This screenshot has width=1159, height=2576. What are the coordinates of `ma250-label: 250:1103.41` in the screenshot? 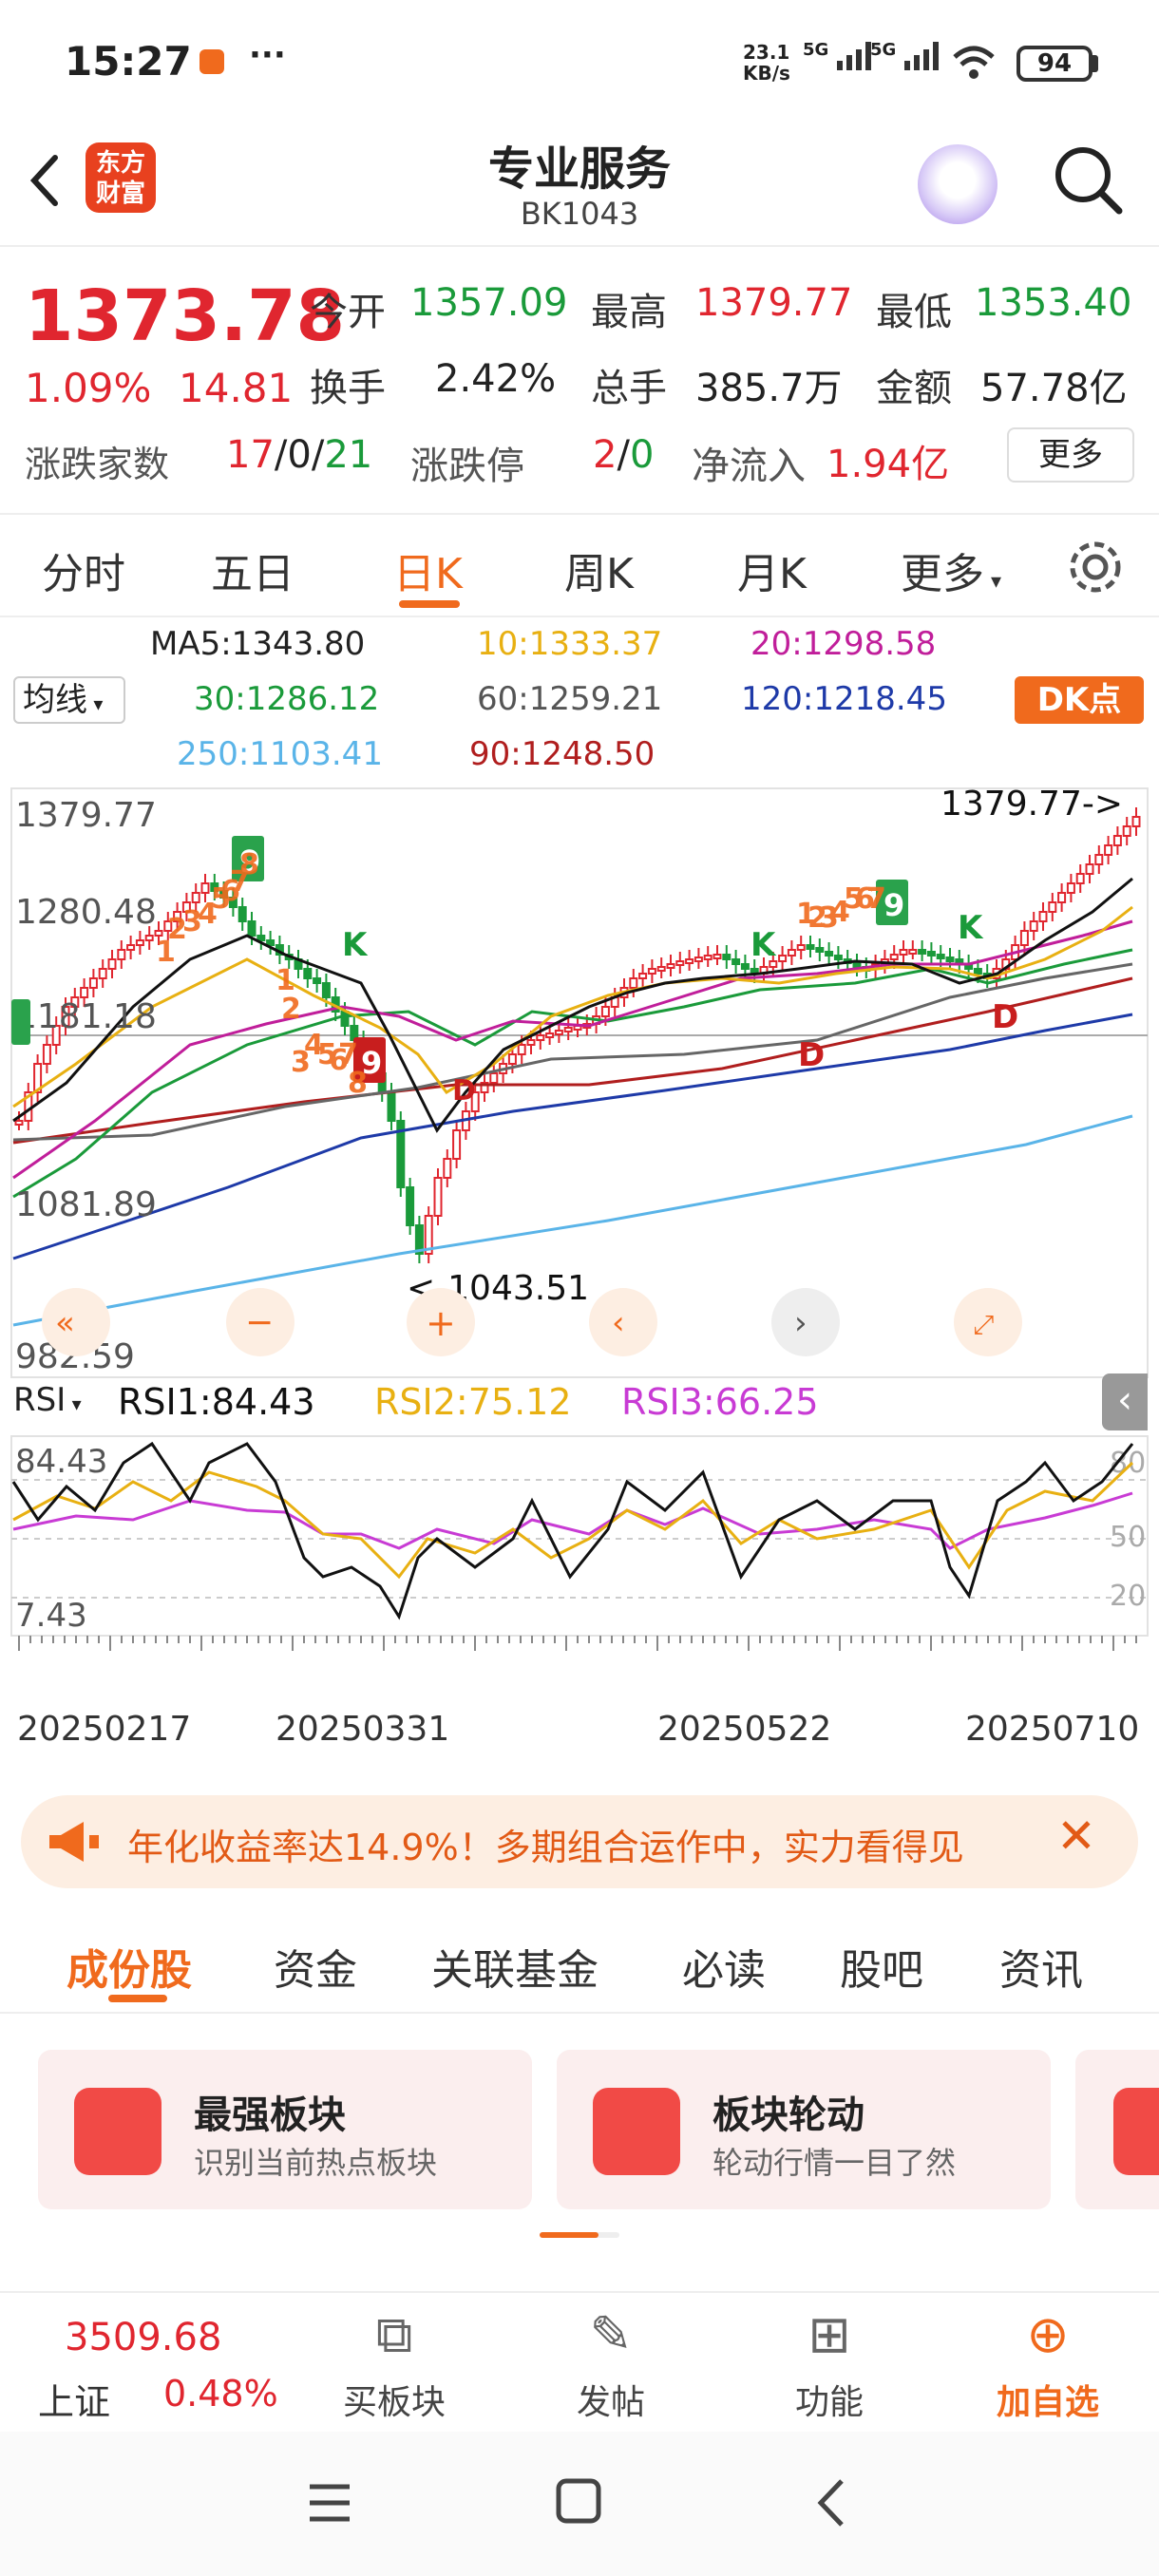 It's located at (280, 754).